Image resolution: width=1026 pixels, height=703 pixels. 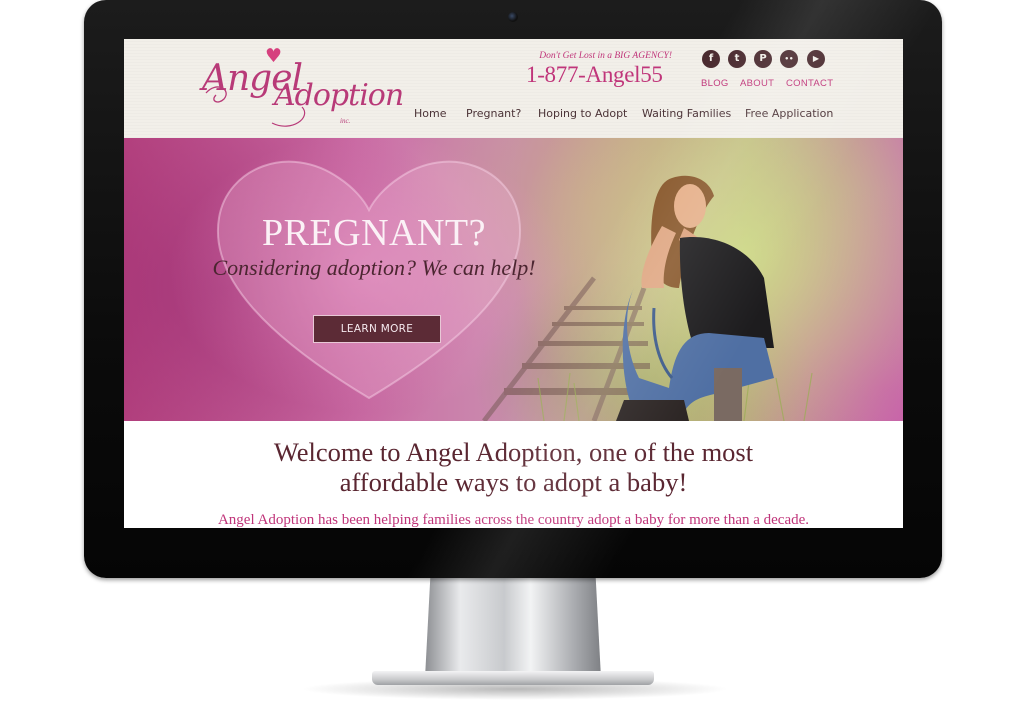 I want to click on welcome-line-2: affordable ways to adopt a baby!, so click(x=513, y=482).